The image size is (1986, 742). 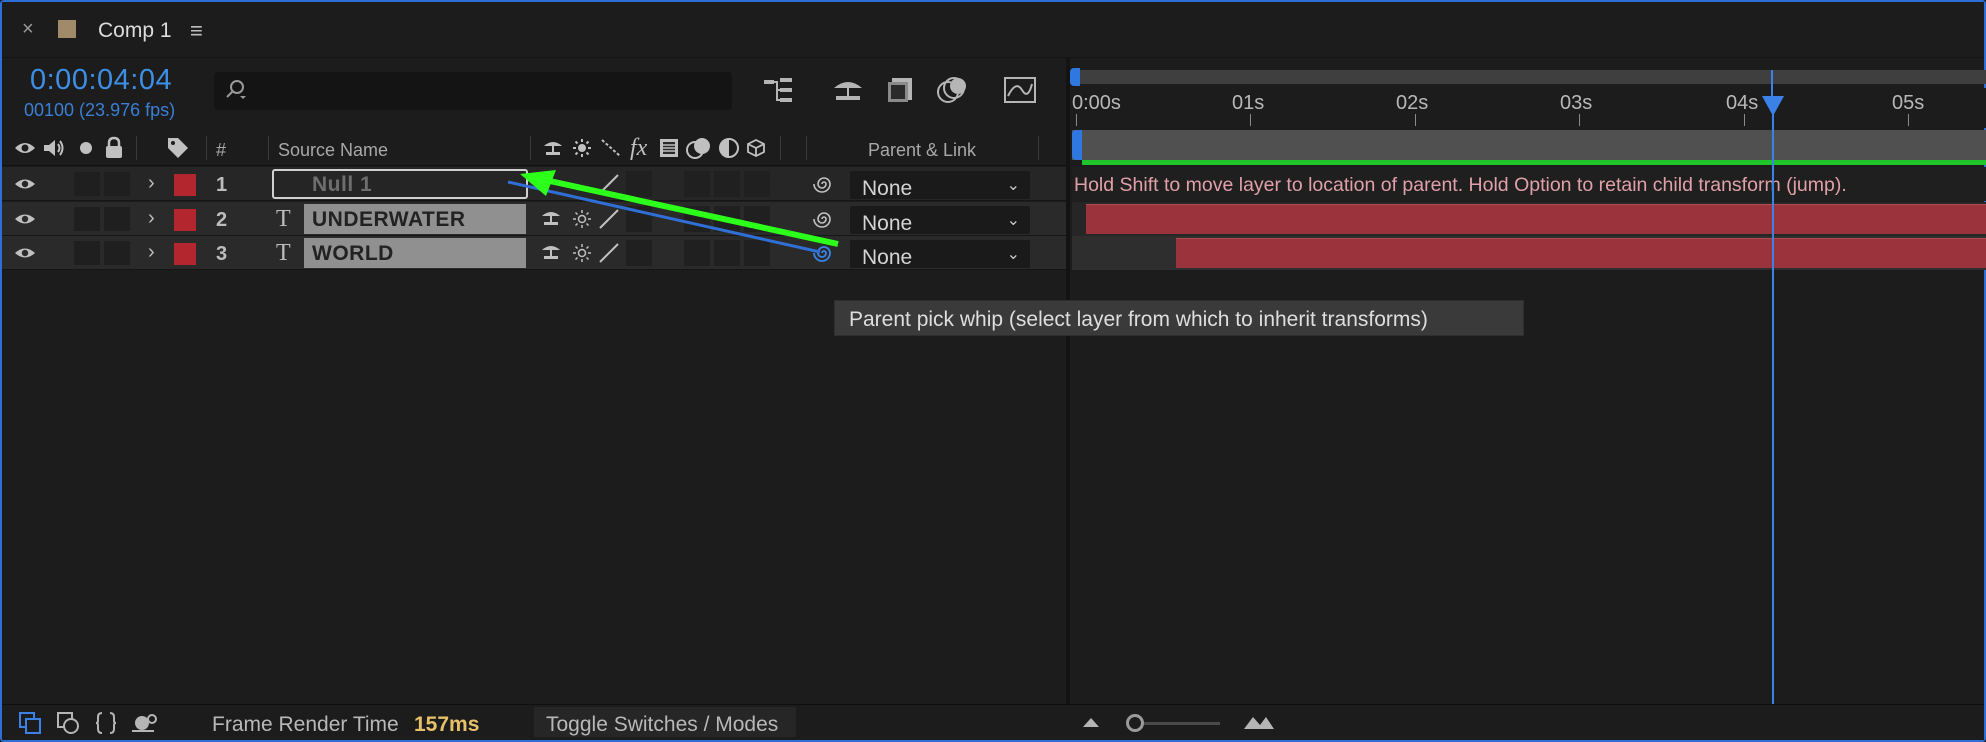 What do you see at coordinates (669, 148) in the screenshot?
I see `frame-blend-switch-icon` at bounding box center [669, 148].